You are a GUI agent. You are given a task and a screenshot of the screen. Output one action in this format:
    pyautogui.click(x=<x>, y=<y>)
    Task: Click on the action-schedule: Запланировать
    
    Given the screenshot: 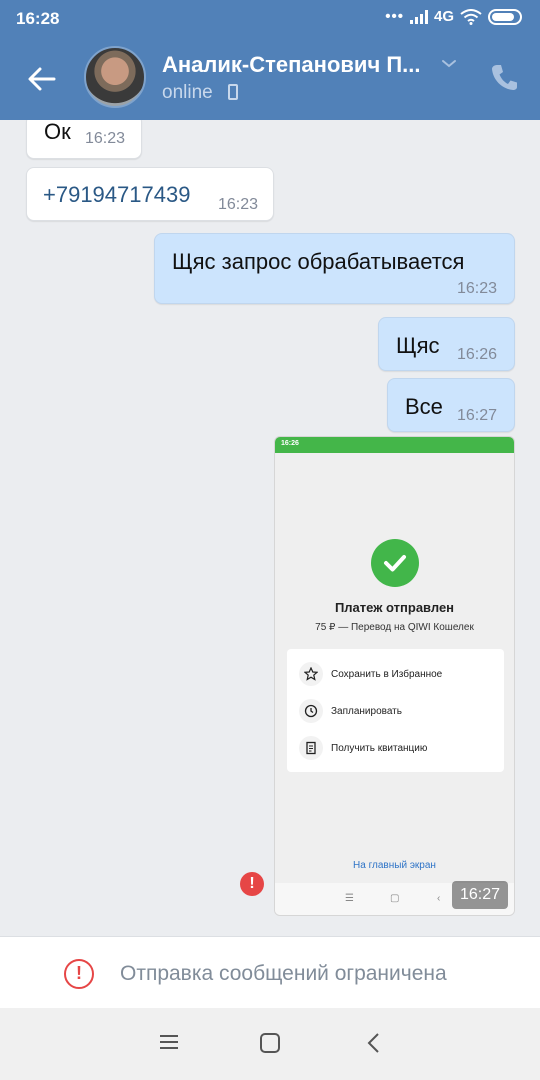 What is the action you would take?
    pyautogui.click(x=350, y=711)
    